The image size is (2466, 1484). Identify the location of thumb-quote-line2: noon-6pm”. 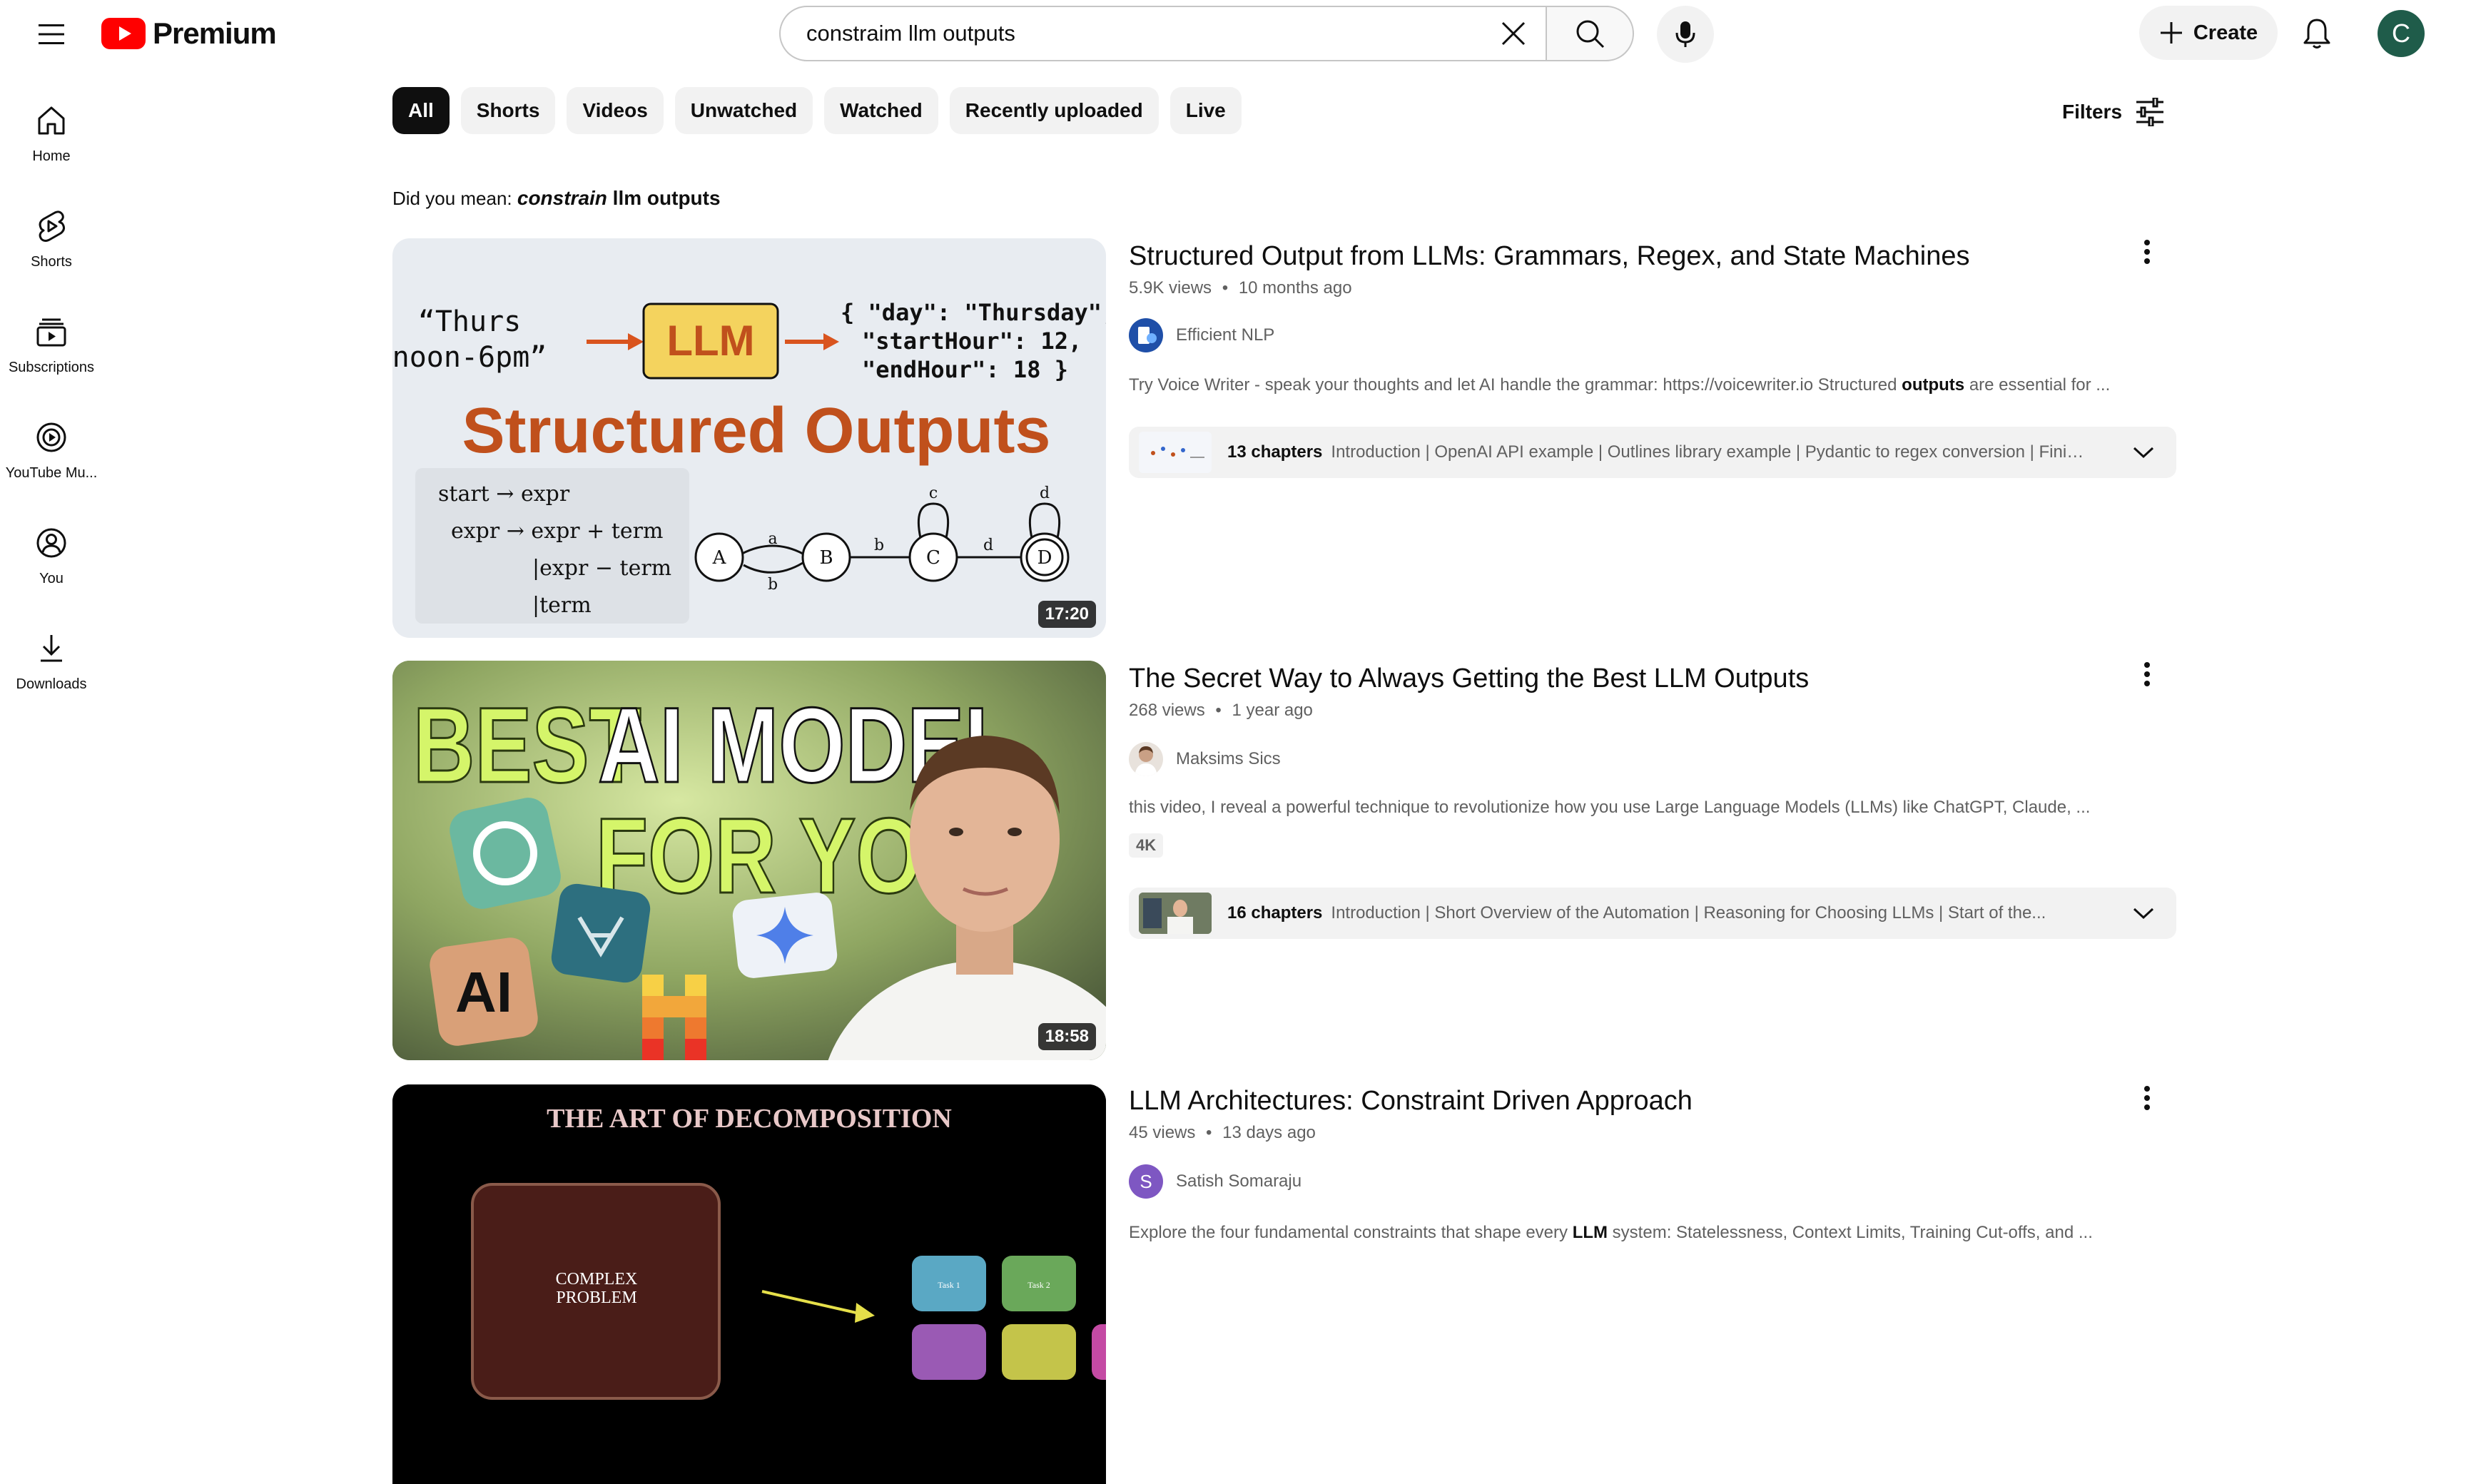
(469, 357).